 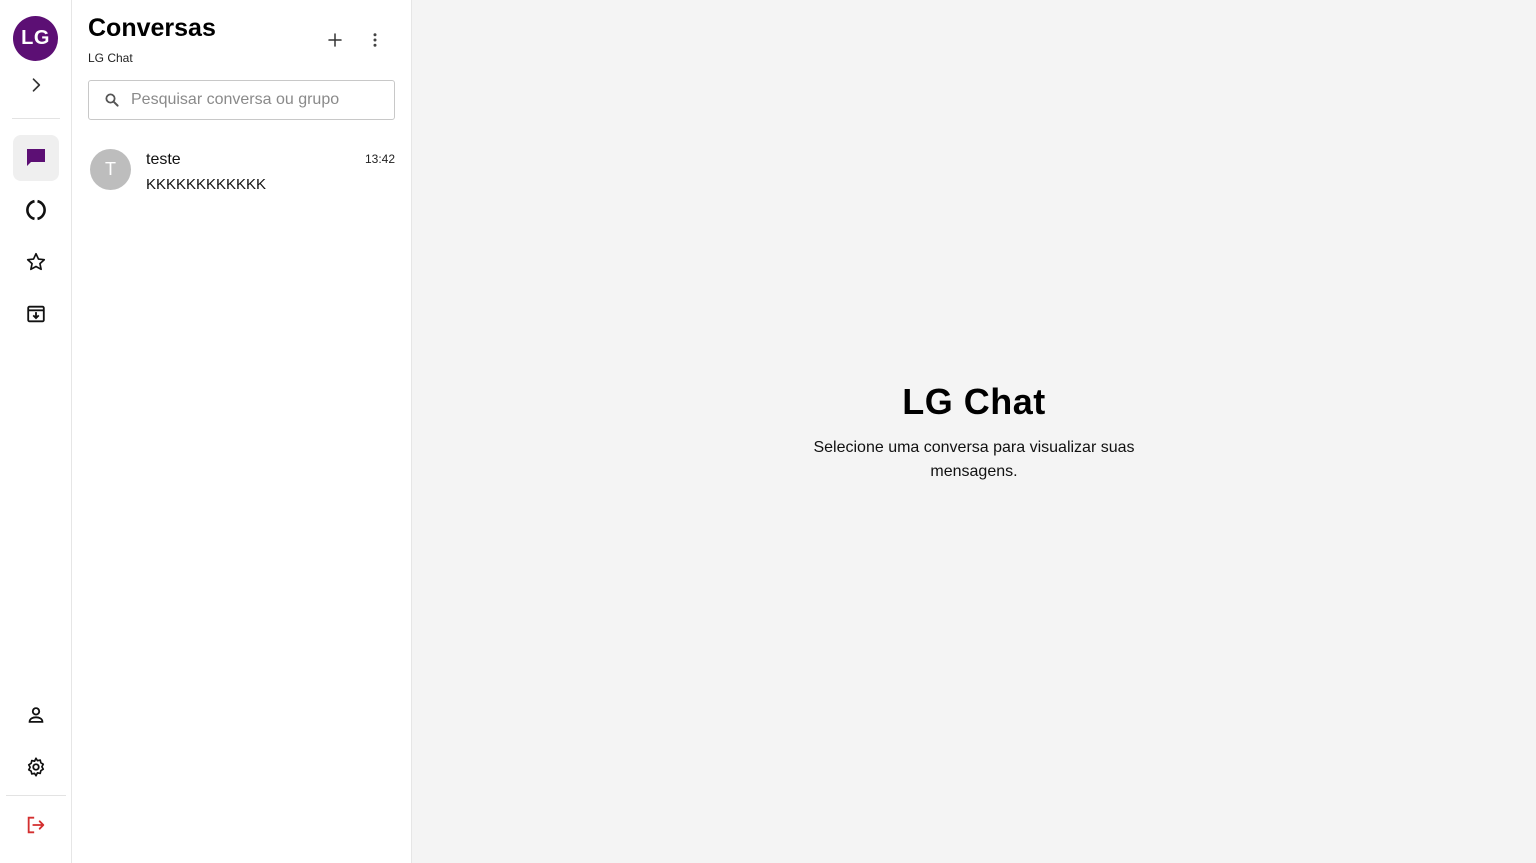 I want to click on profile-nav-button, so click(x=36, y=715).